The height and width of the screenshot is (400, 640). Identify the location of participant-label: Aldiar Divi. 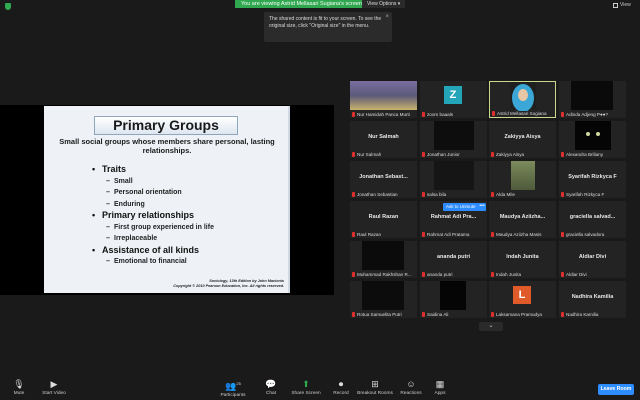
(574, 274).